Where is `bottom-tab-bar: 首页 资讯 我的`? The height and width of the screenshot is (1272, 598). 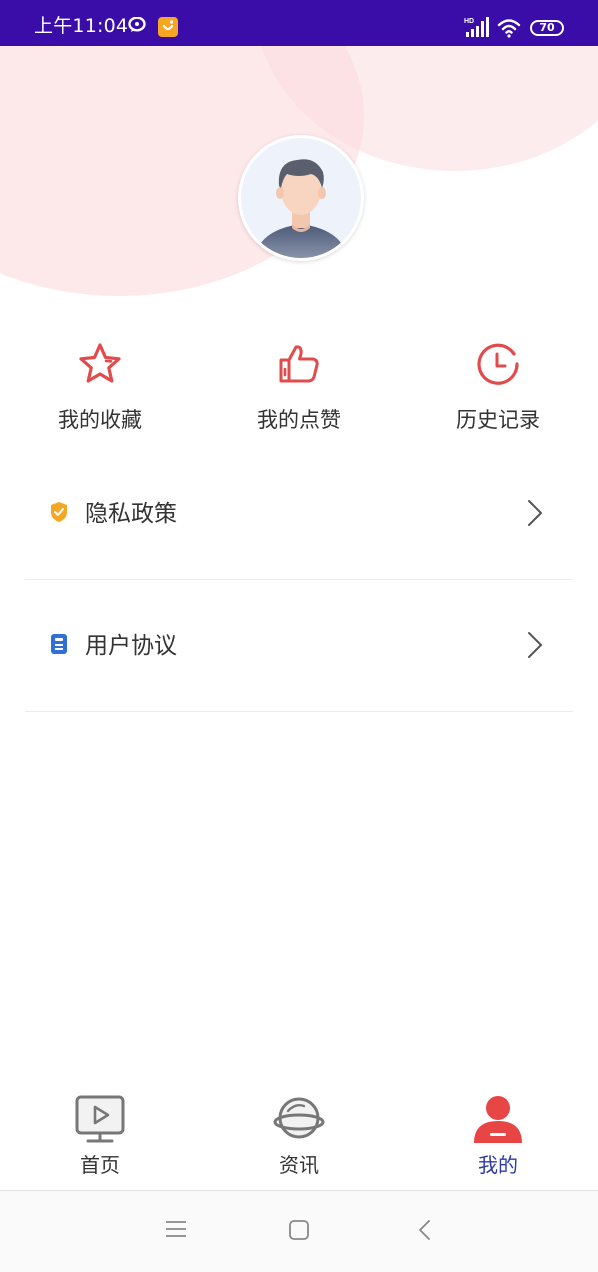
bottom-tab-bar: 首页 资讯 我的 is located at coordinates (299, 1138).